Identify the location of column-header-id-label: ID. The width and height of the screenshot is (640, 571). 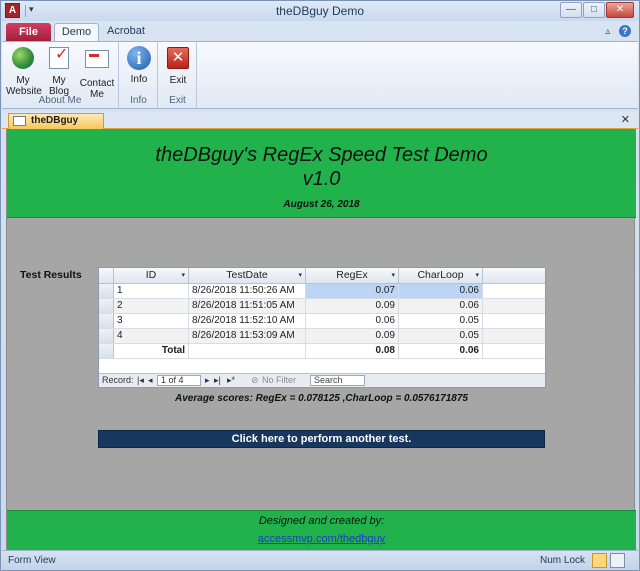
(151, 275).